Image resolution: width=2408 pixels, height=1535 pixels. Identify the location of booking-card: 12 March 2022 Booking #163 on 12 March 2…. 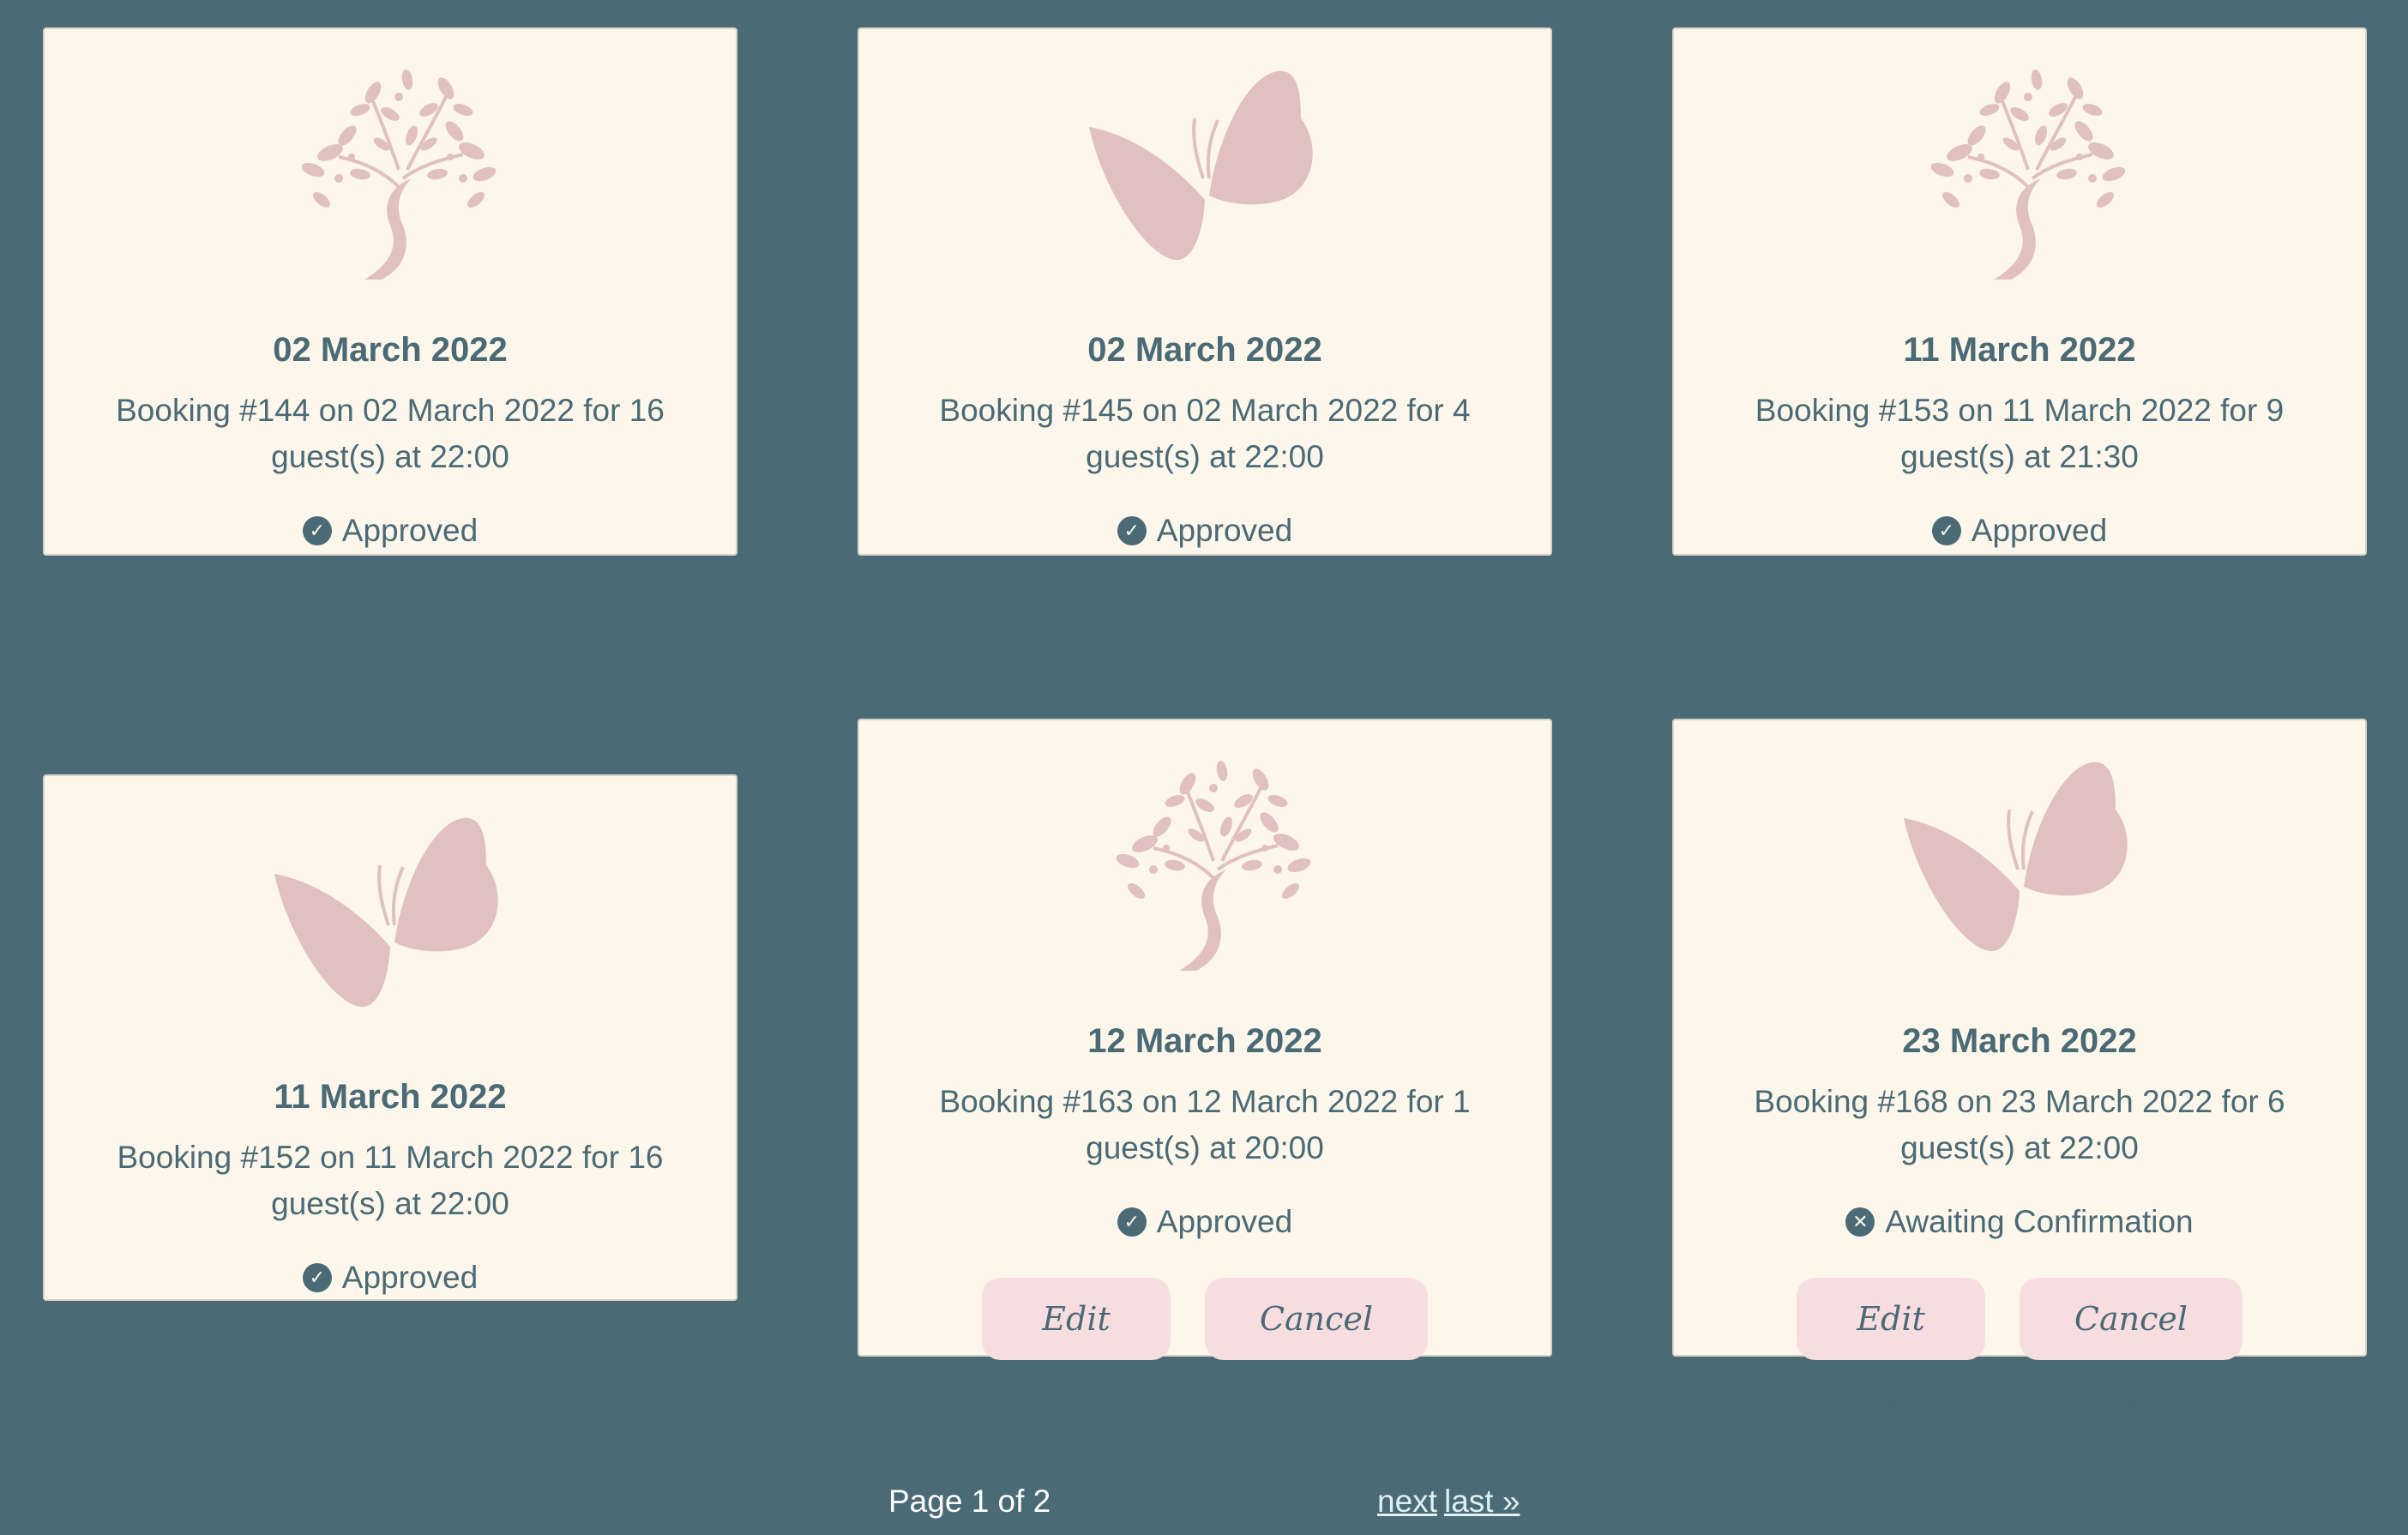
(1205, 1069).